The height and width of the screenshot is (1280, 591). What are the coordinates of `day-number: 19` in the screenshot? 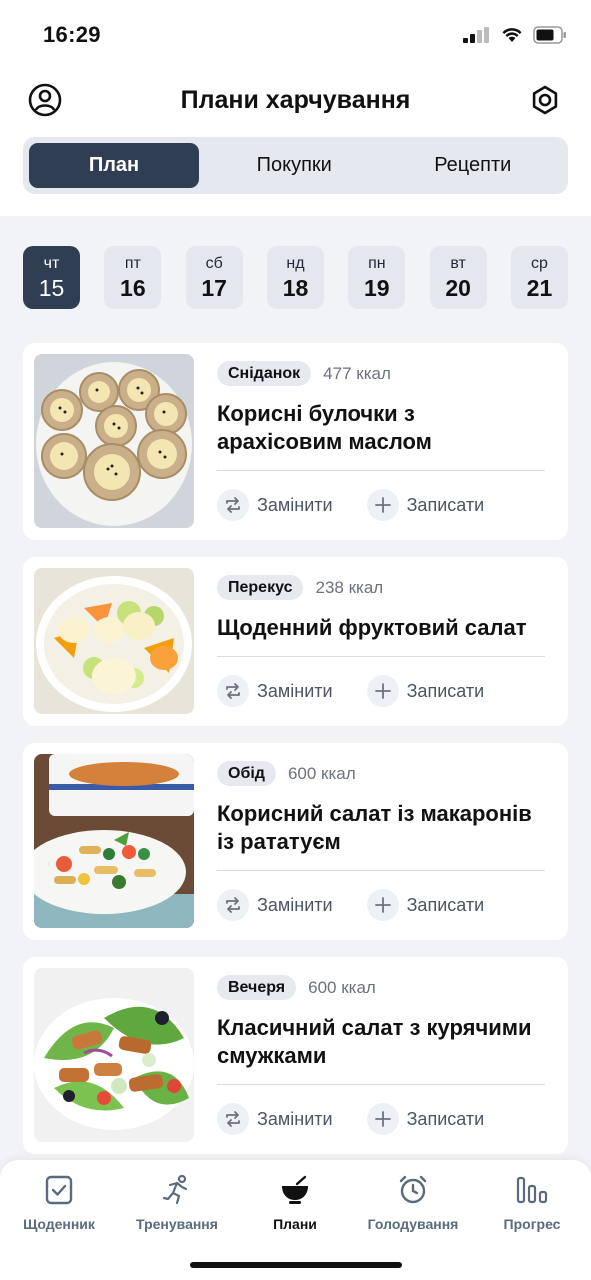 It's located at (377, 287).